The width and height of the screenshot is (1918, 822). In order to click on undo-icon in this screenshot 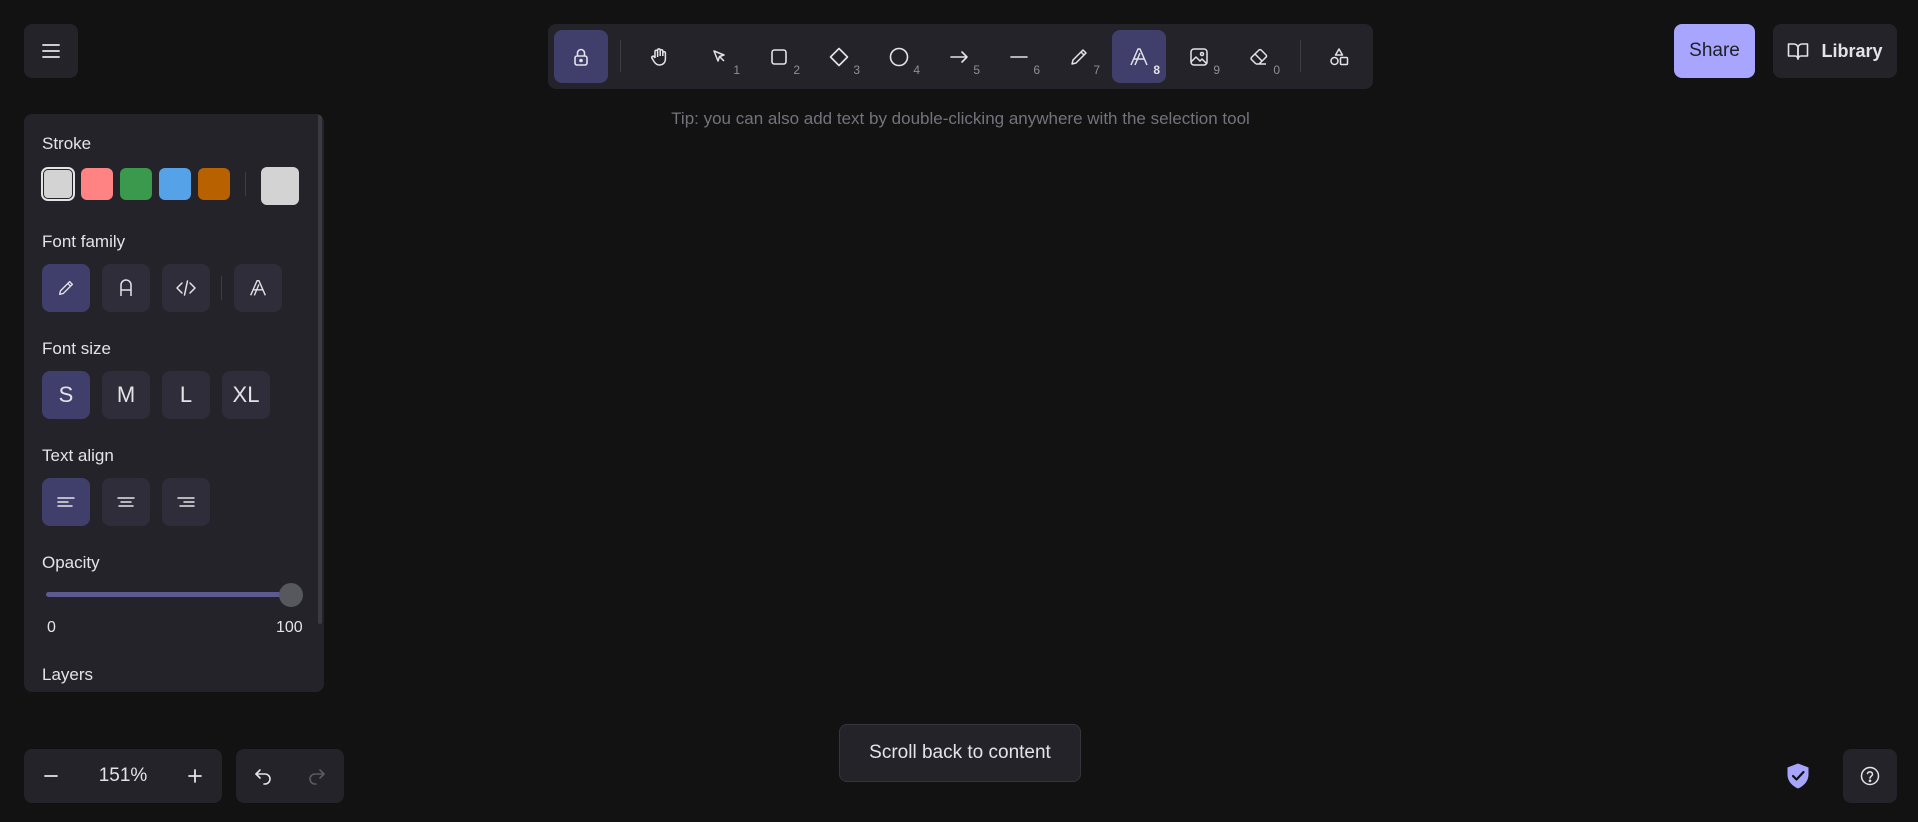, I will do `click(263, 776)`.